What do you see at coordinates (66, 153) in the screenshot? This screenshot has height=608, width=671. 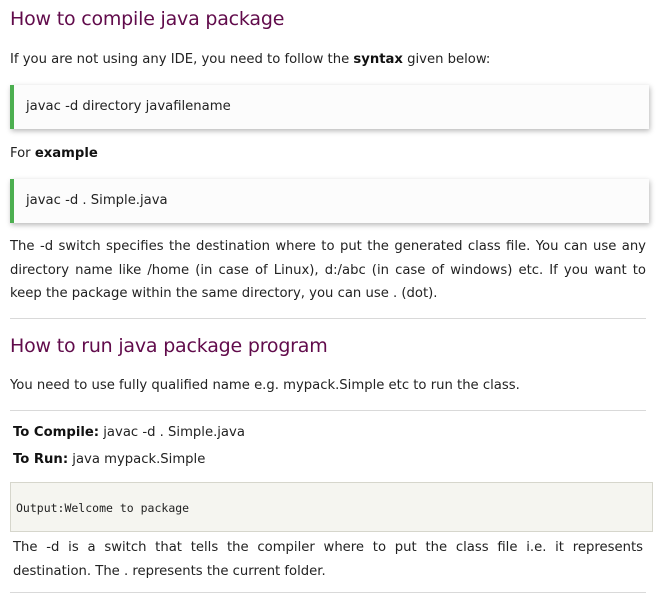 I see `example-label-bold: example` at bounding box center [66, 153].